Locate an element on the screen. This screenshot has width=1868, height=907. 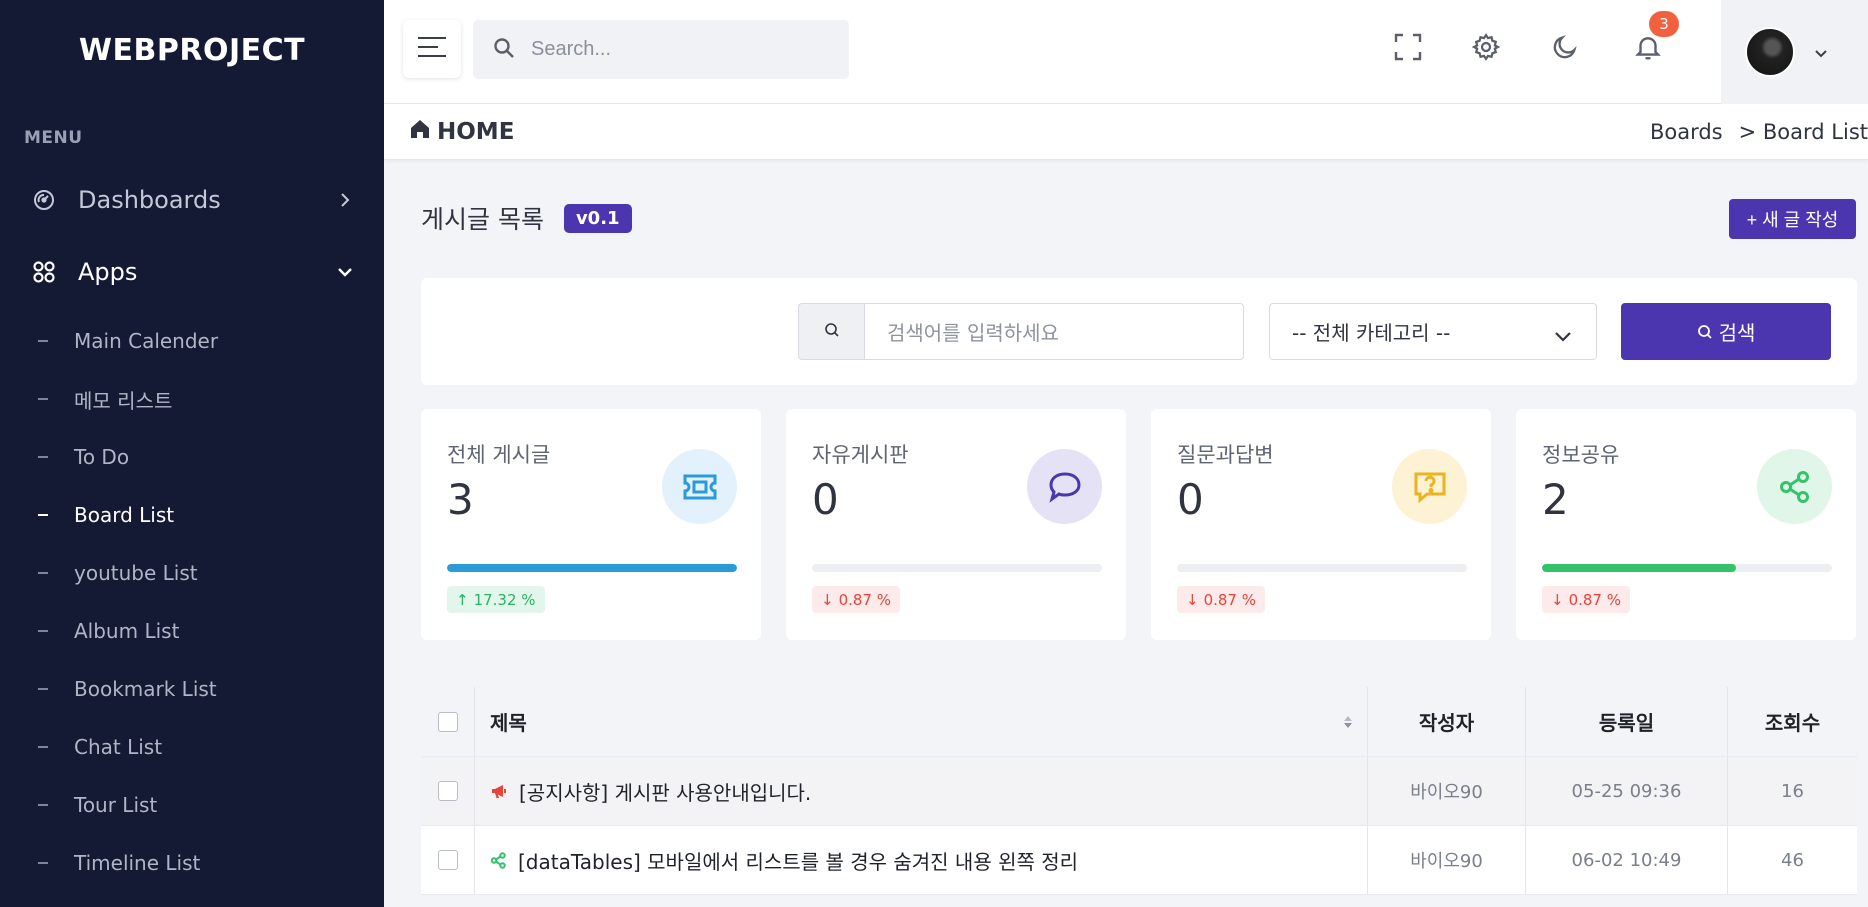
gear-icon is located at coordinates (1486, 49).